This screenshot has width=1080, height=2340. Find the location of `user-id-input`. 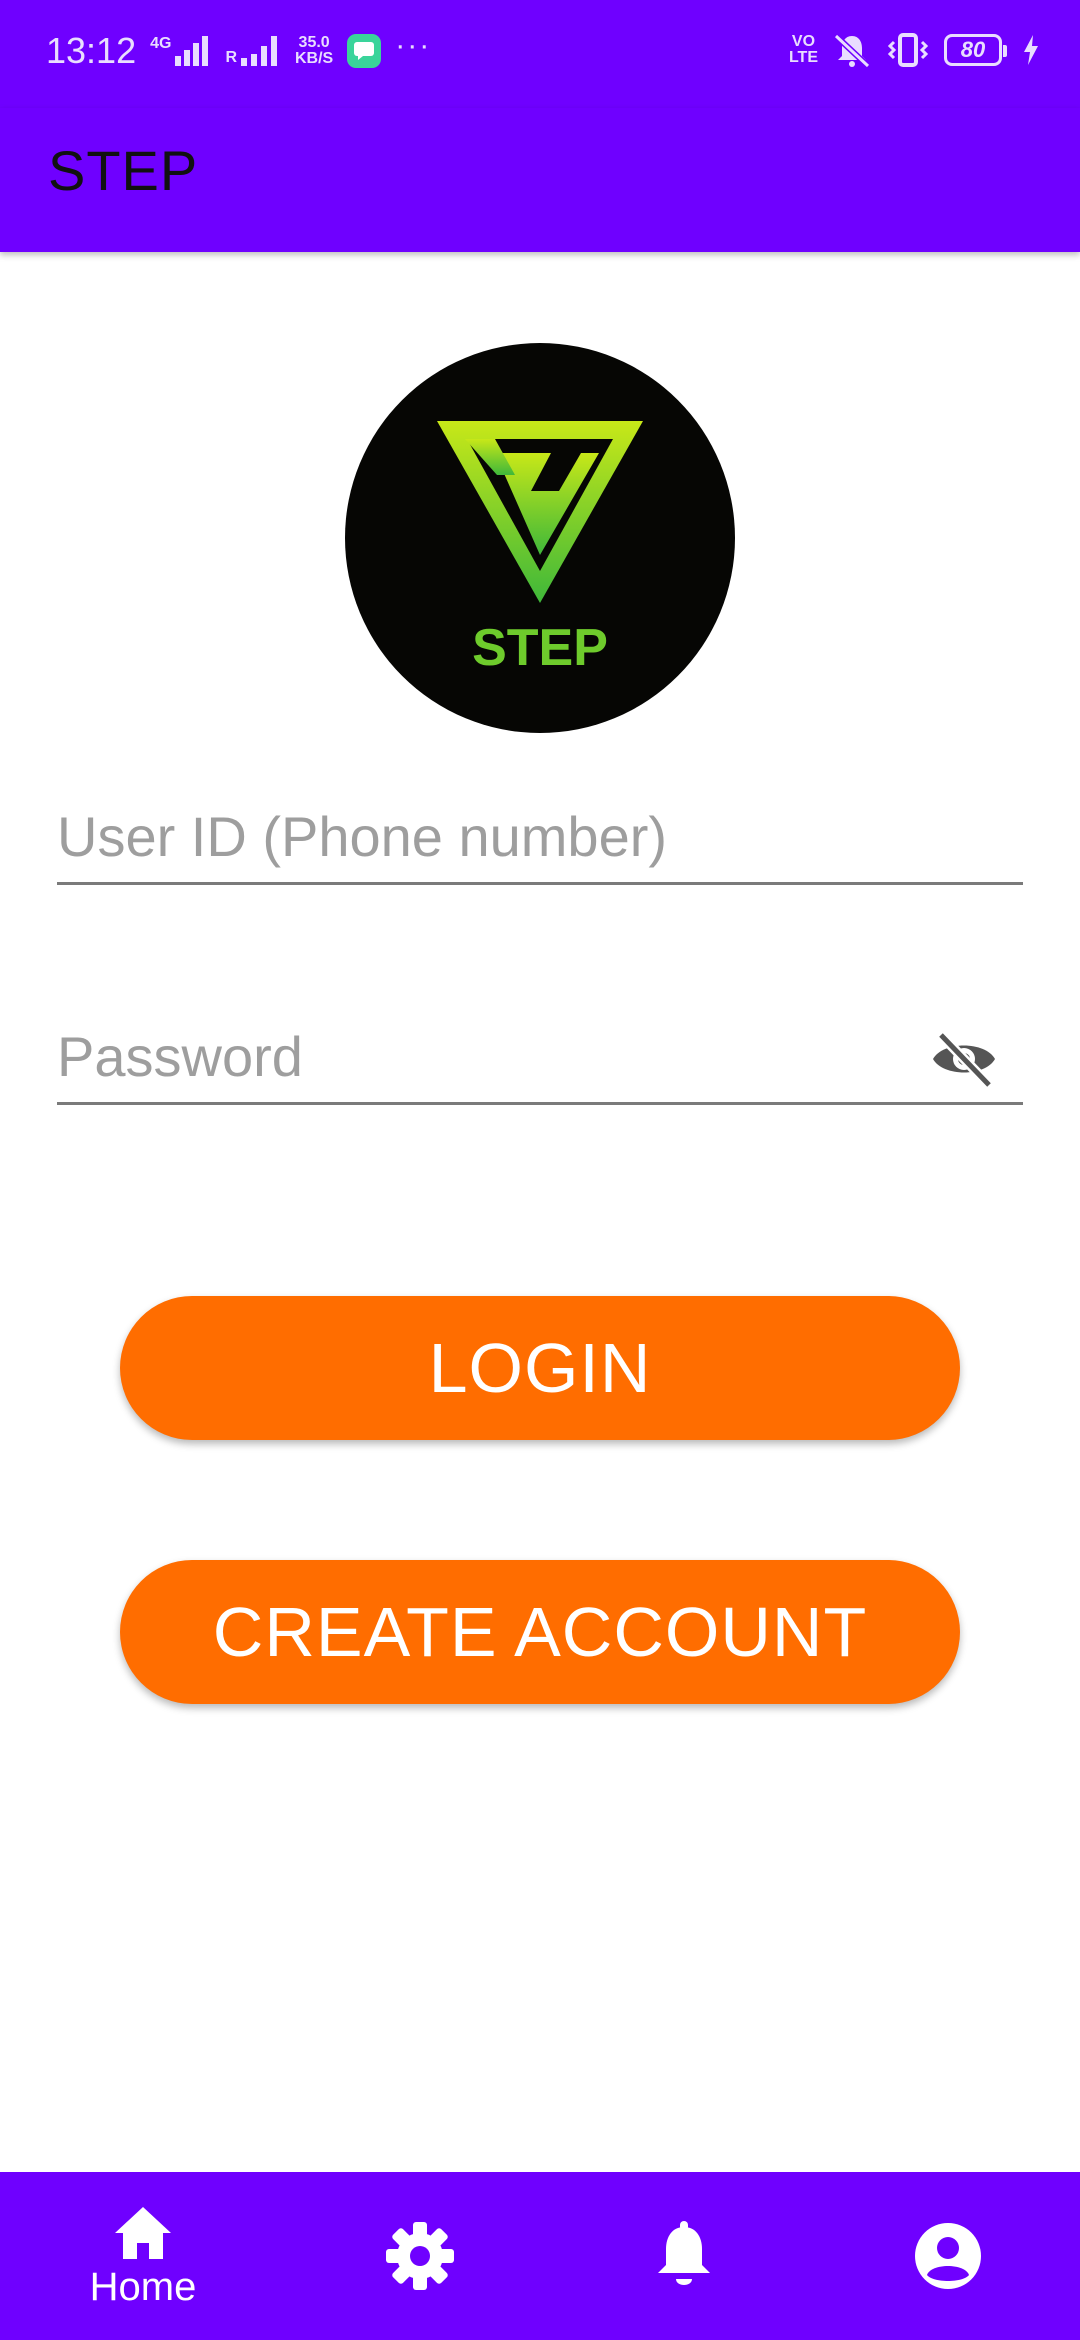

user-id-input is located at coordinates (497, 836).